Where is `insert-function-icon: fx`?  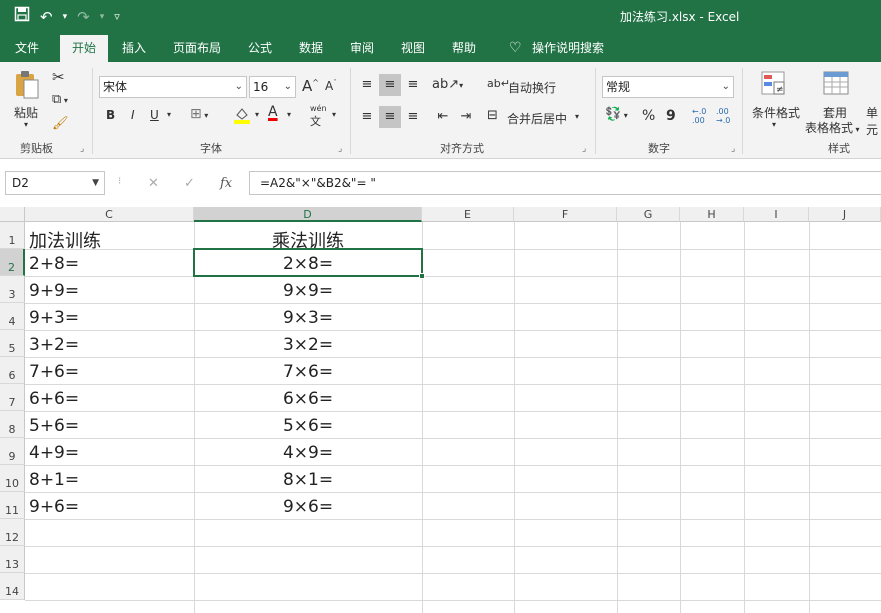
insert-function-icon: fx is located at coordinates (226, 183).